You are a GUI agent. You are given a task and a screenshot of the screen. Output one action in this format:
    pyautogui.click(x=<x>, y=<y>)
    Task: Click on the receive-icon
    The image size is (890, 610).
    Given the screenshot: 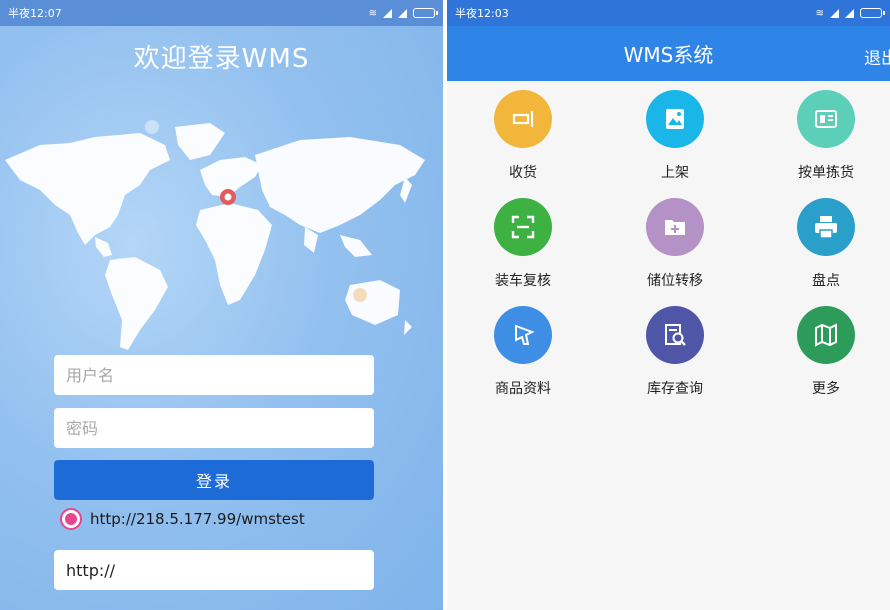 What is the action you would take?
    pyautogui.click(x=523, y=119)
    